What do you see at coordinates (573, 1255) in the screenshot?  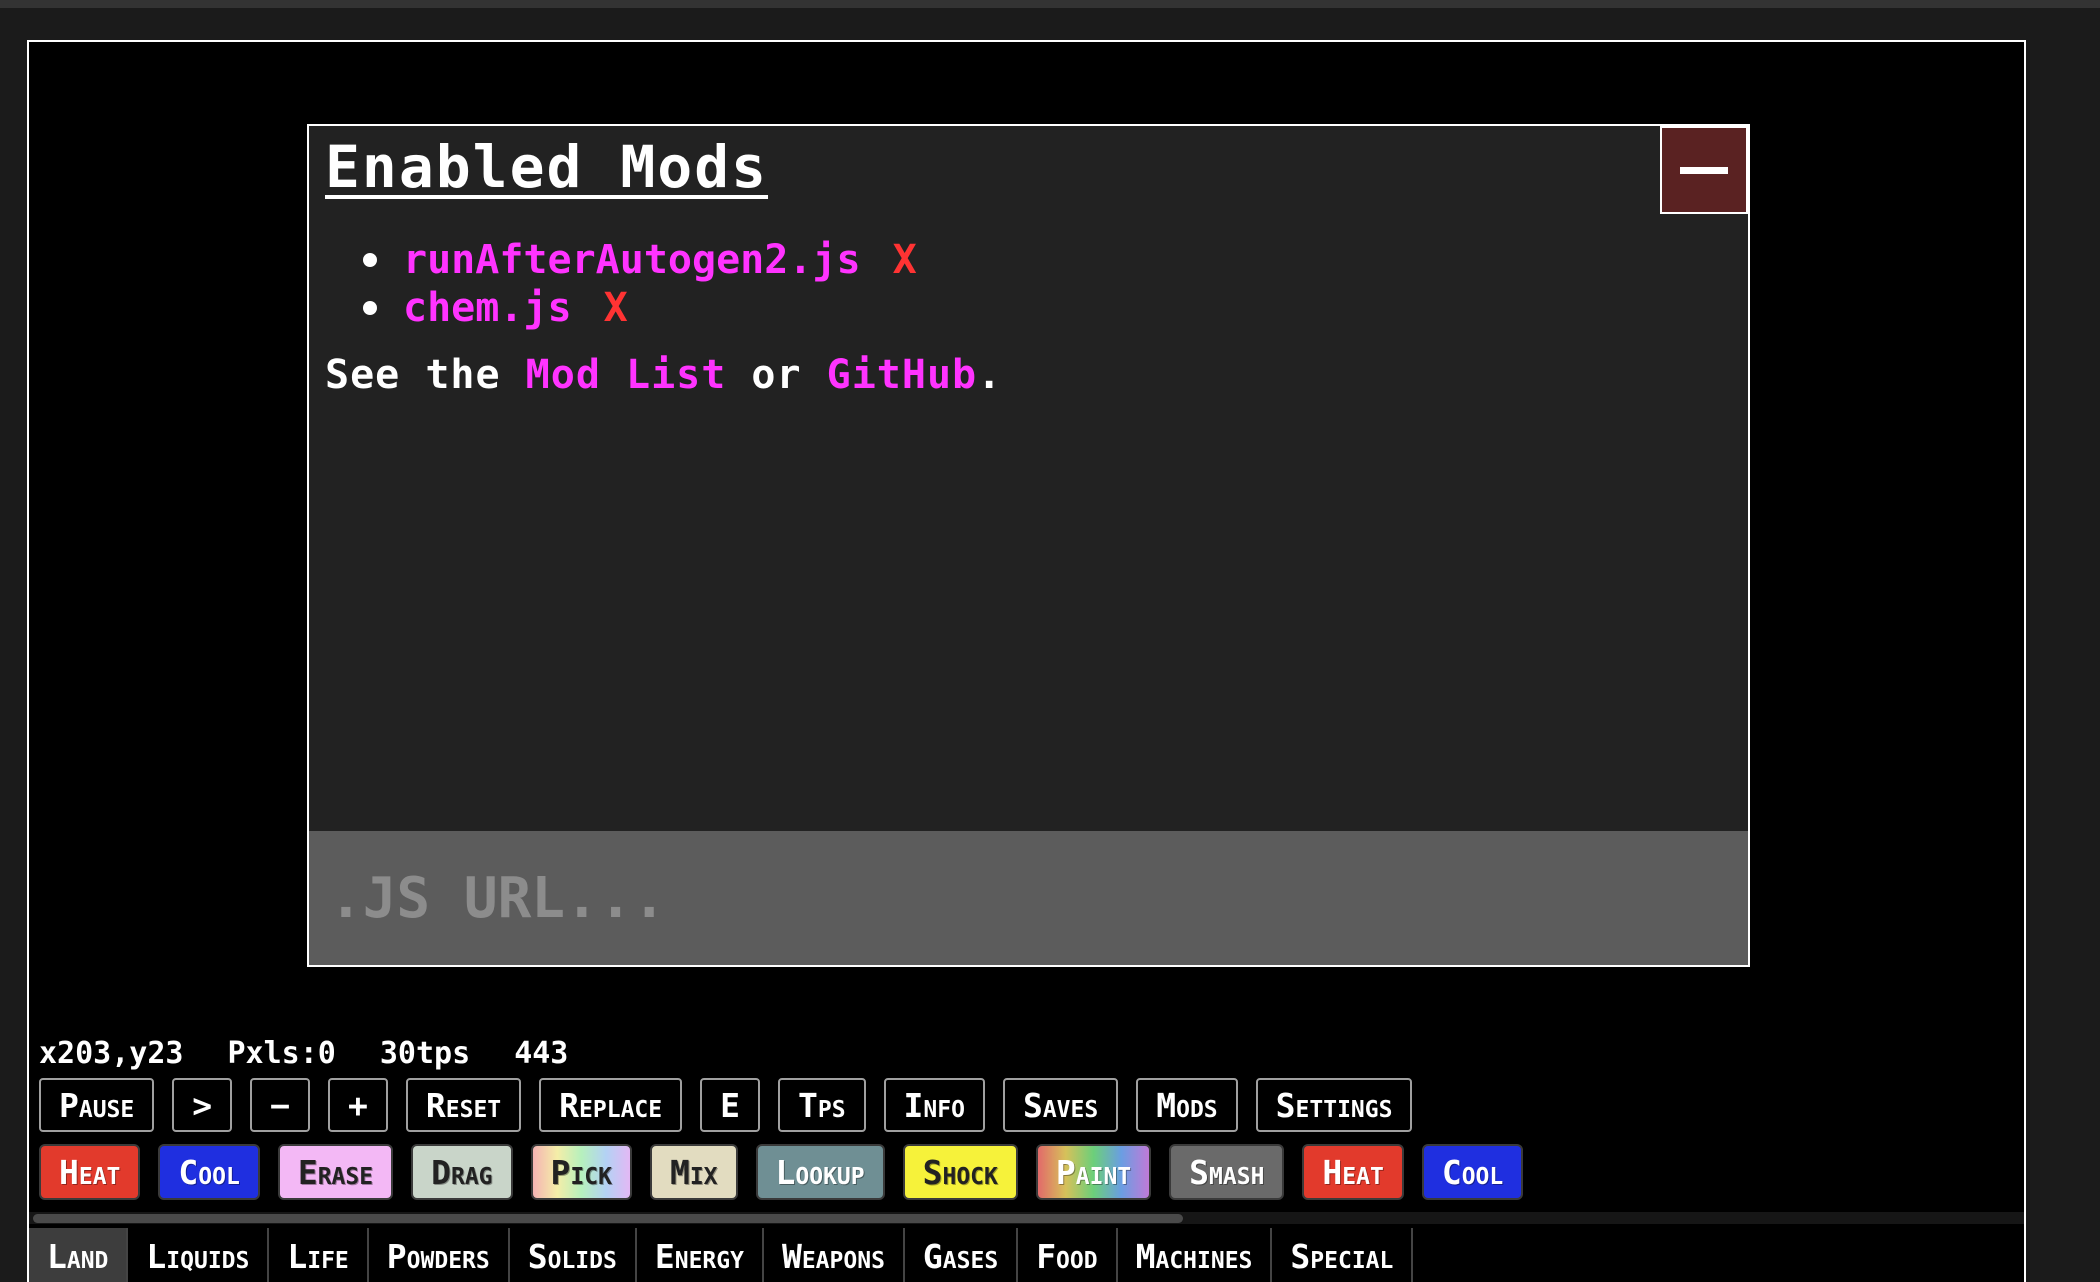 I see `tab-solids: Solids` at bounding box center [573, 1255].